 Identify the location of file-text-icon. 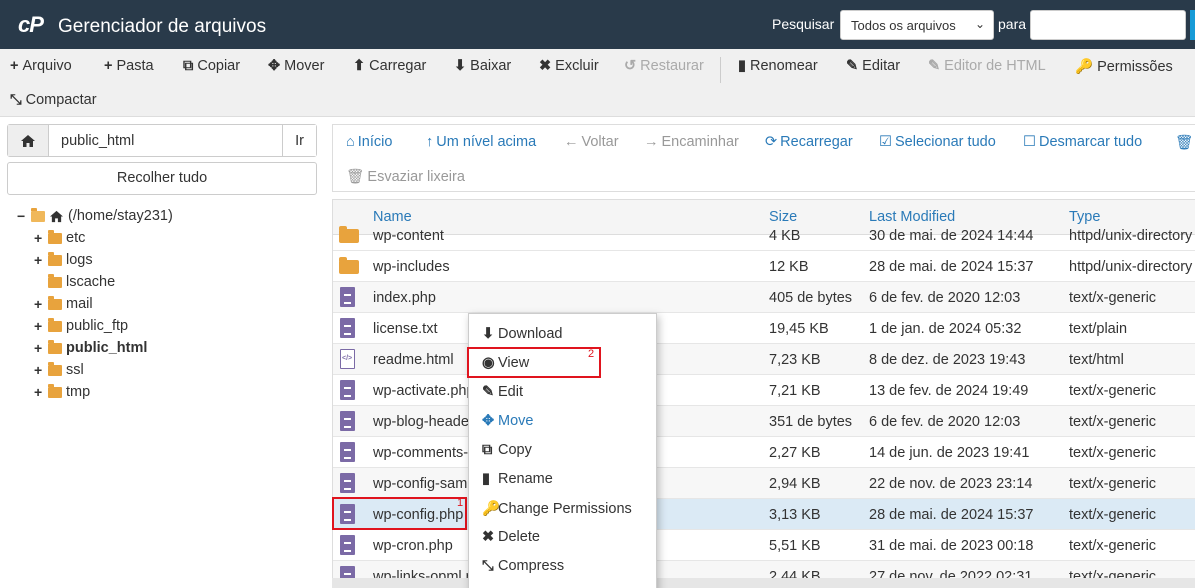
(347, 390).